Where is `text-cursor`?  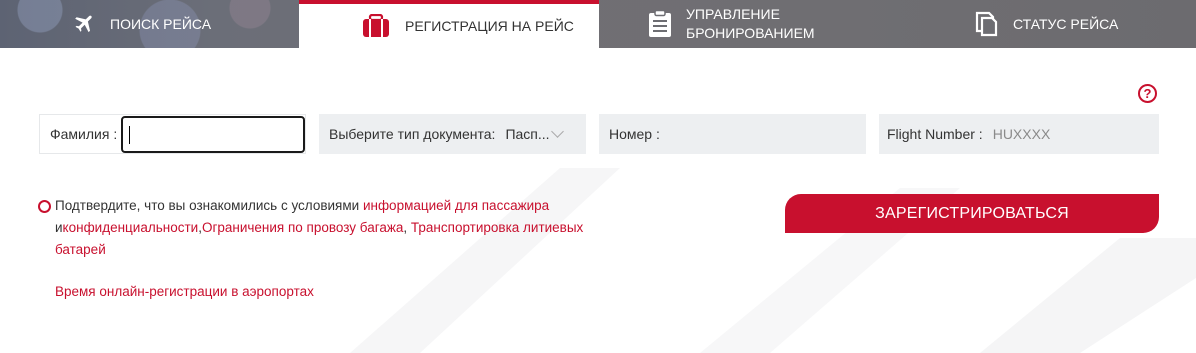
text-cursor is located at coordinates (129, 135).